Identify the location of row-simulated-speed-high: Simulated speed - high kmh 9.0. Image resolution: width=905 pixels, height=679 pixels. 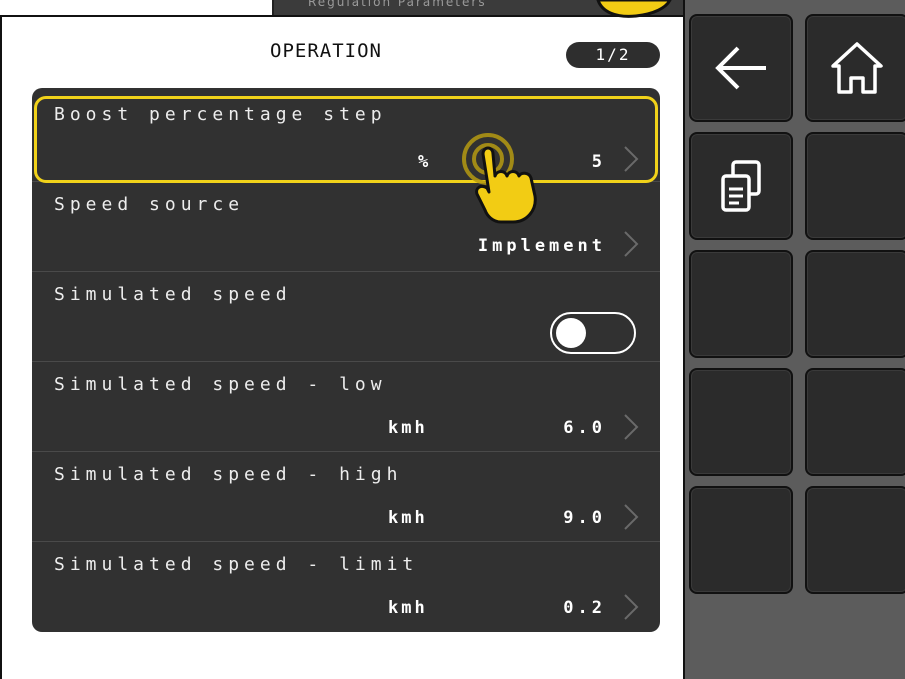
(346, 497).